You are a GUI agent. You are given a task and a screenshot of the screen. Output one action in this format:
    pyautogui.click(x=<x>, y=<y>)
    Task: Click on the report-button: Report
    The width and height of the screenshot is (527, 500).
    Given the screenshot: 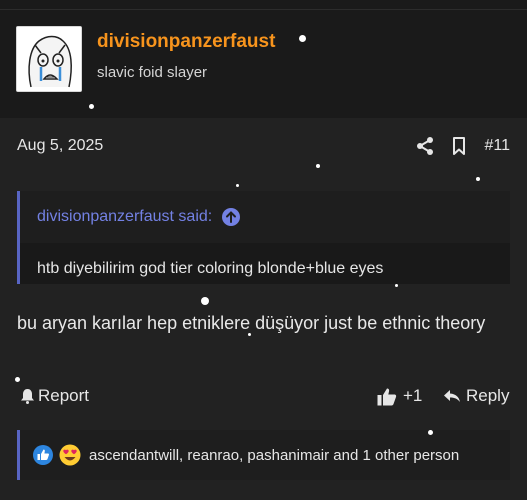 What is the action you would take?
    pyautogui.click(x=54, y=396)
    